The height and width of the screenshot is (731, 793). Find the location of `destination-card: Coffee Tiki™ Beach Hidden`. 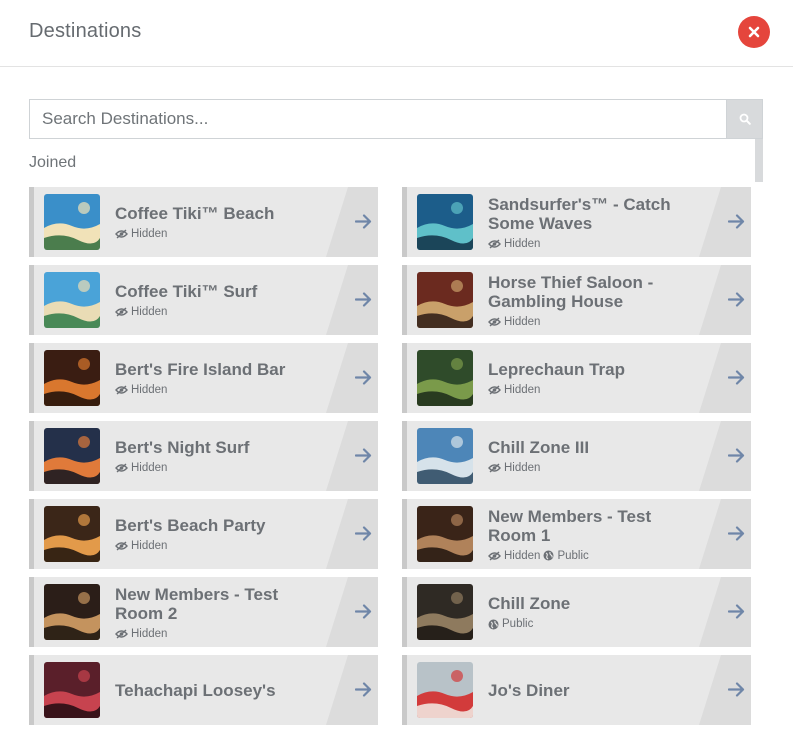

destination-card: Coffee Tiki™ Beach Hidden is located at coordinates (203, 222).